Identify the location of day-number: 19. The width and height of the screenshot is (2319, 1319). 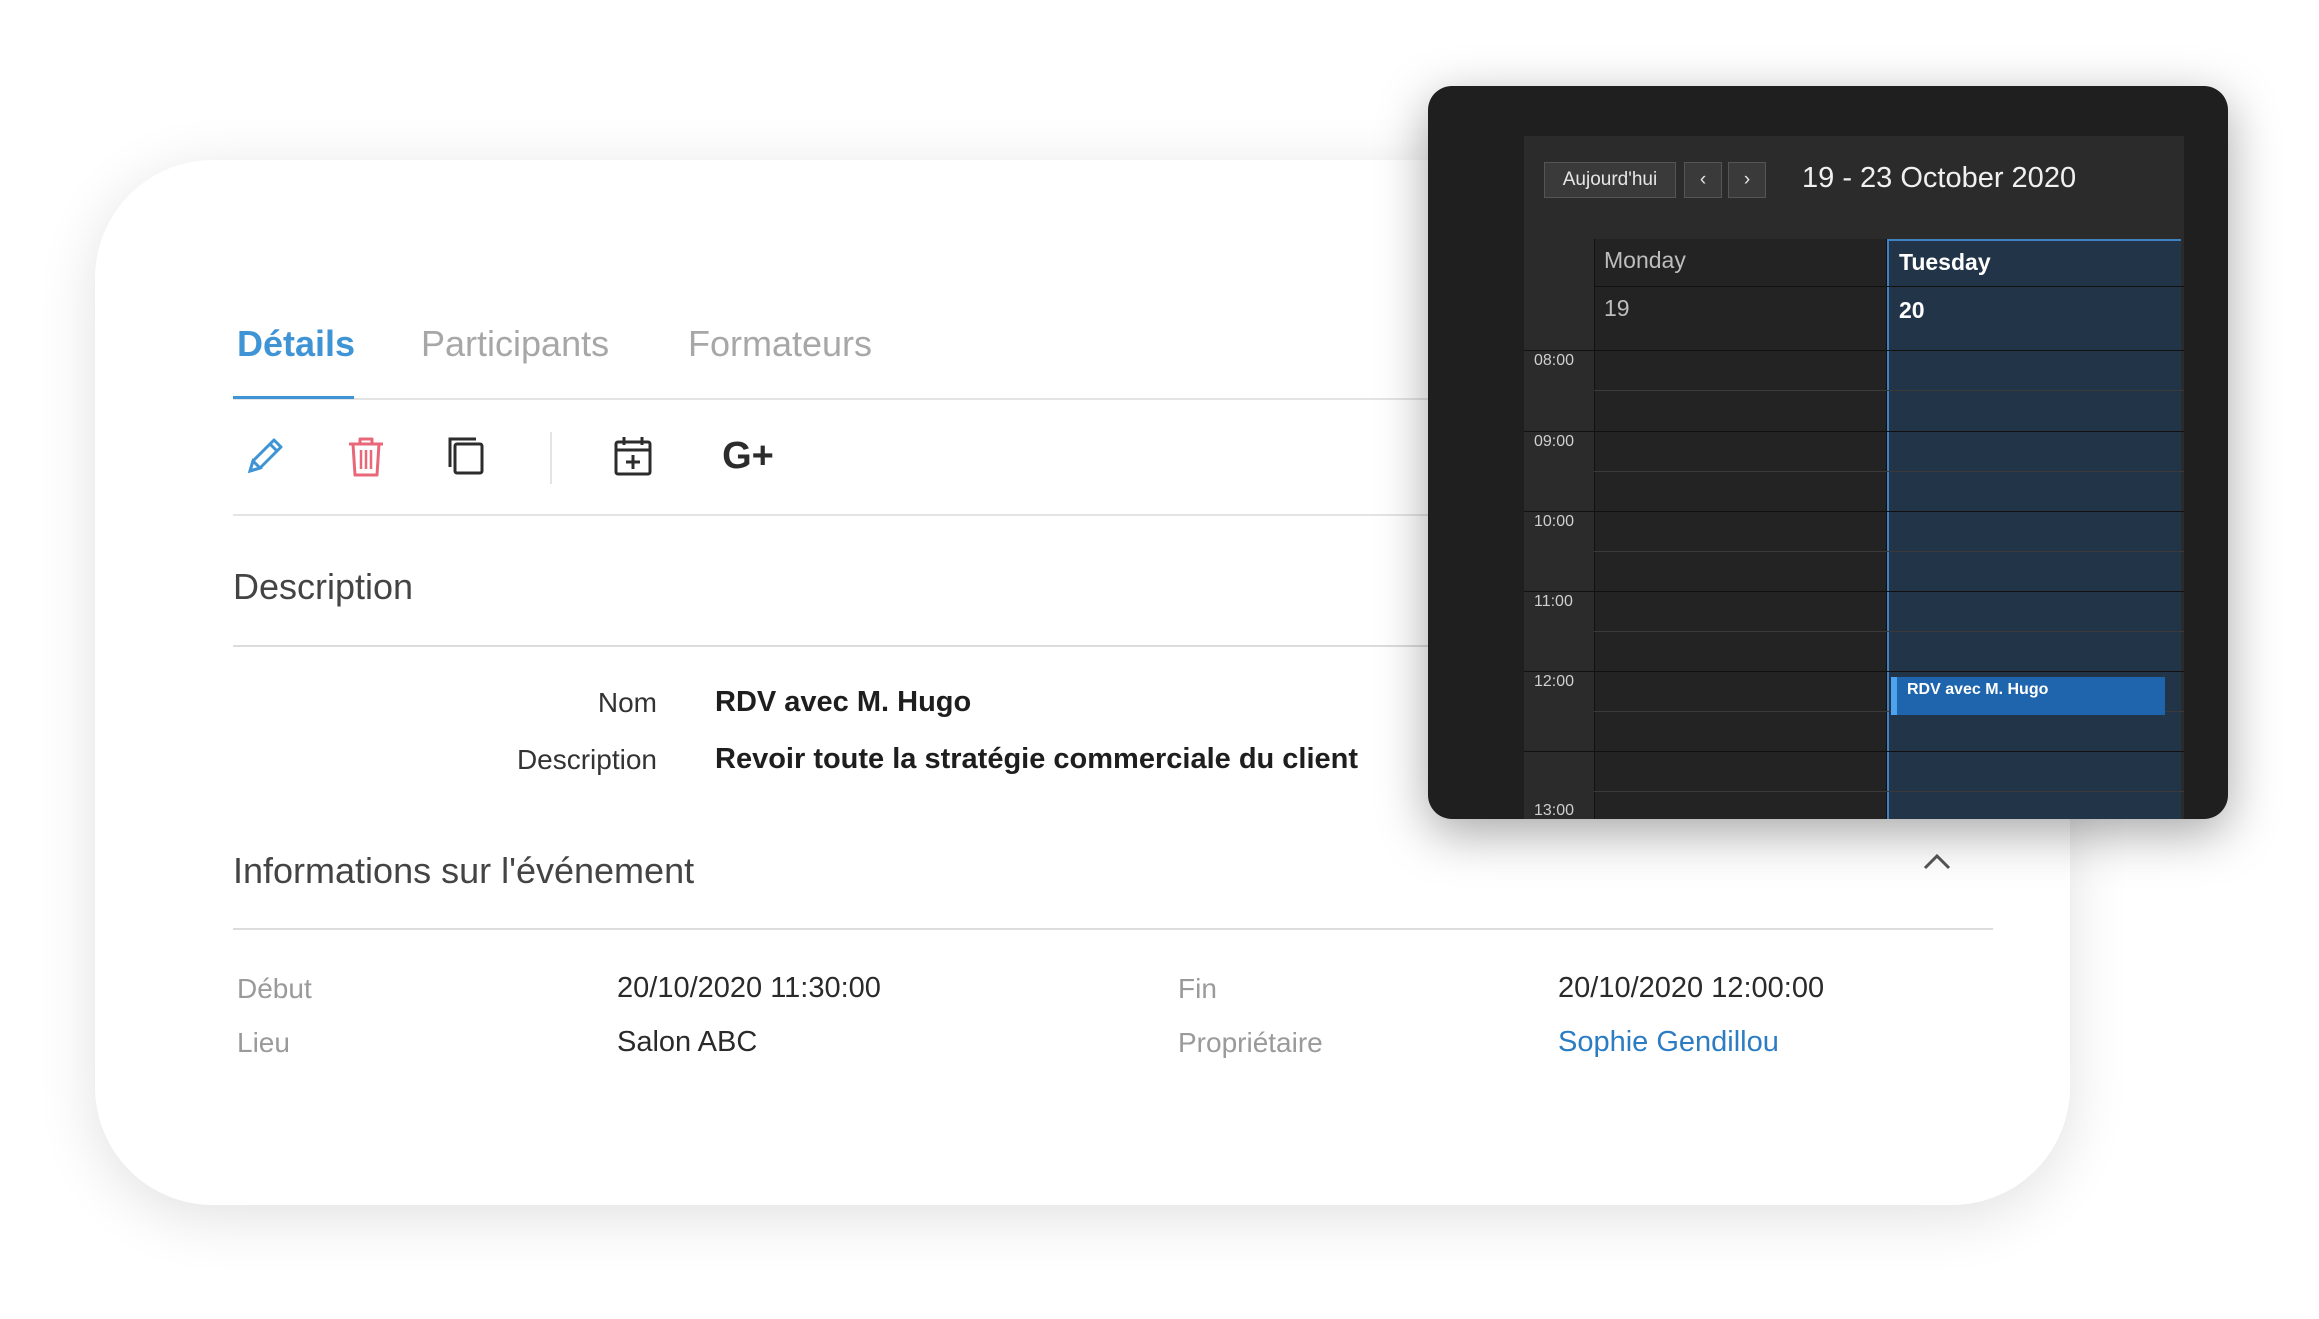
(1617, 308).